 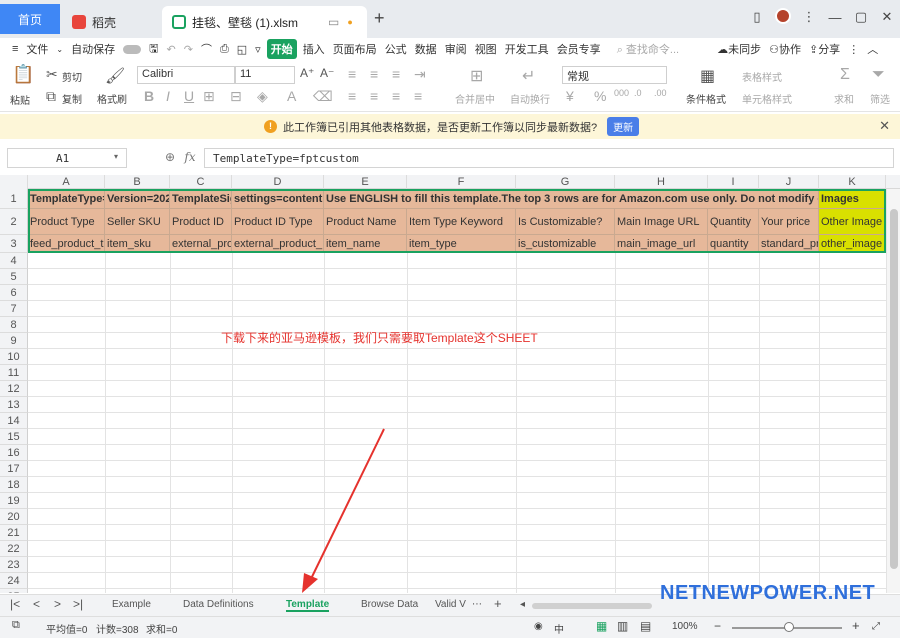 I want to click on font-color-icon: A, so click(x=291, y=96).